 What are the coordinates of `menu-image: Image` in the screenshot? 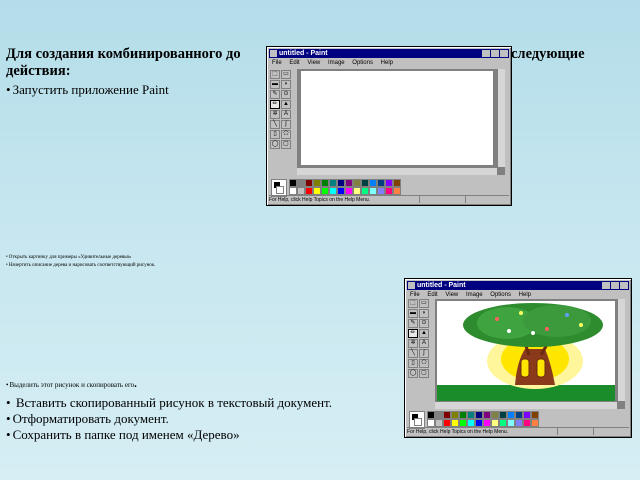 It's located at (474, 295).